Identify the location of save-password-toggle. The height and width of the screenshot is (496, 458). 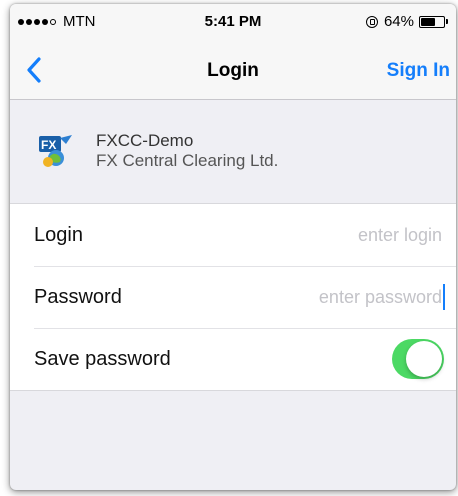
(418, 359).